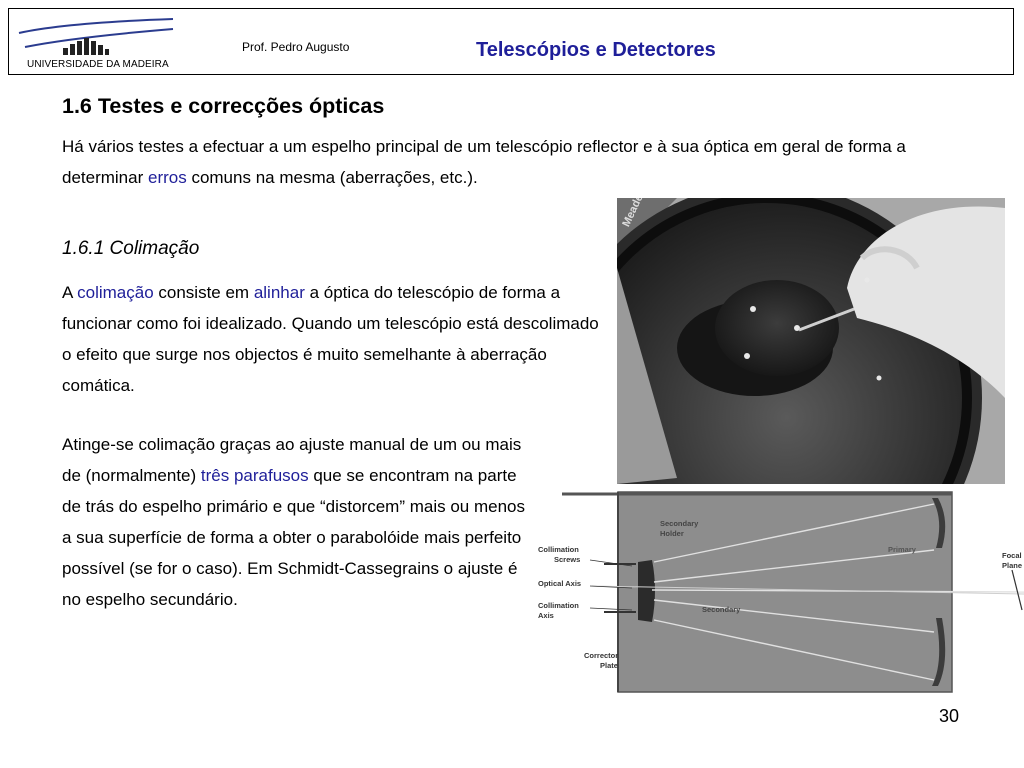  Describe the element at coordinates (167, 177) in the screenshot. I see `intro-highlight-erros: erros` at that location.